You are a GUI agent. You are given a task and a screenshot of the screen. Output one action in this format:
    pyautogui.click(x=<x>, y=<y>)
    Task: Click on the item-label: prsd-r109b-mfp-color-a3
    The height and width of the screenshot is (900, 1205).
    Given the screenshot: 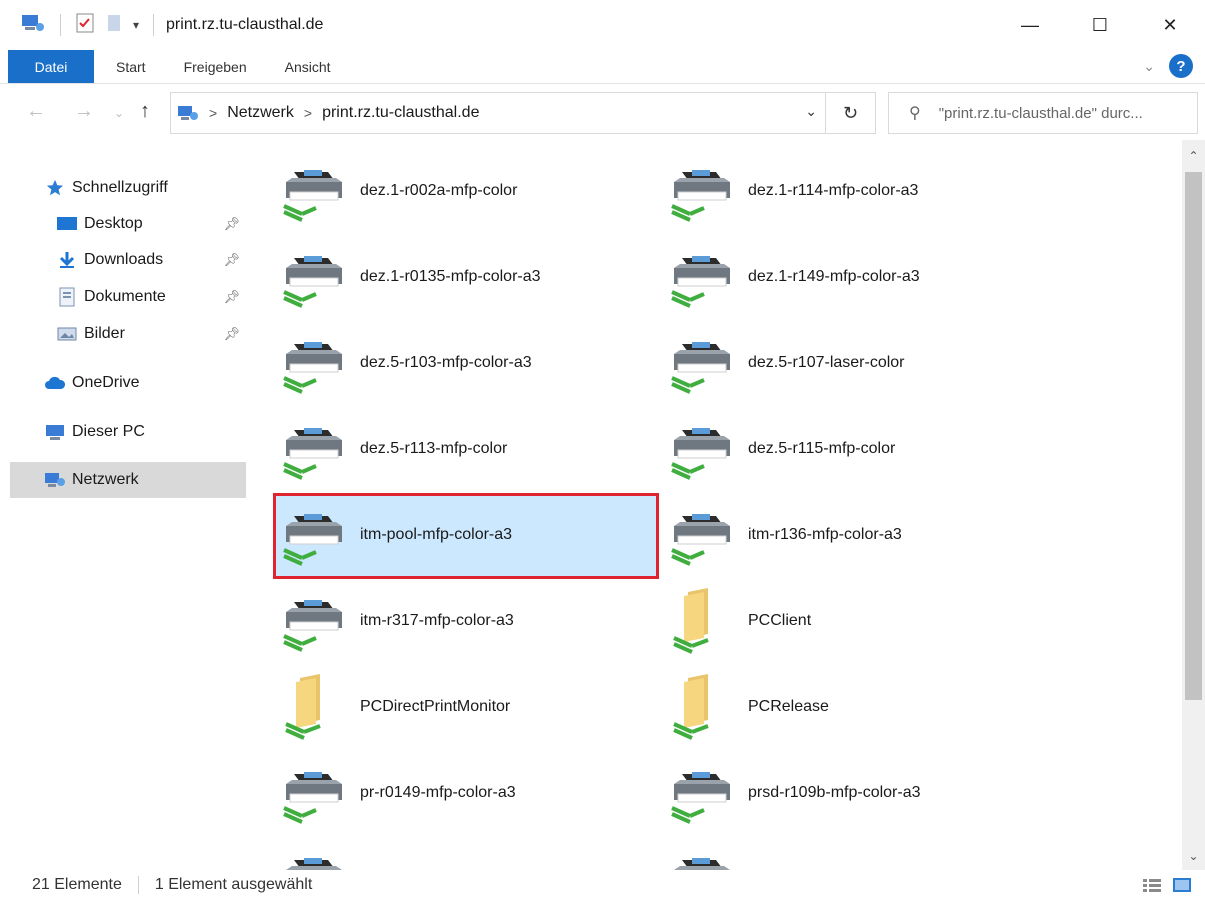 What is the action you would take?
    pyautogui.click(x=834, y=792)
    